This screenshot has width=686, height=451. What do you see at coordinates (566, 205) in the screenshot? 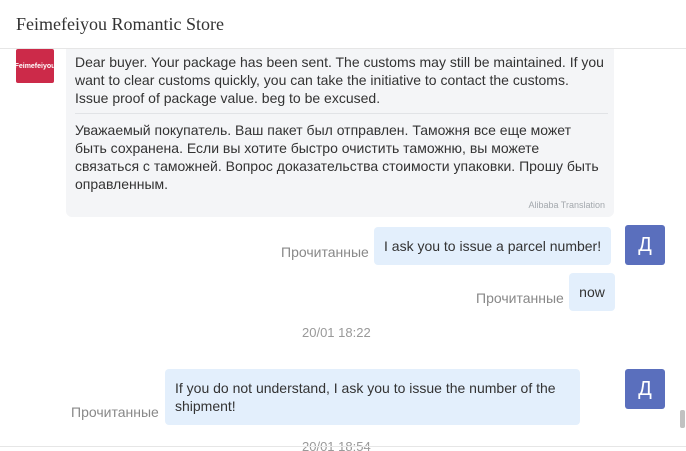
I see `translation-source-label: Alibaba Translation` at bounding box center [566, 205].